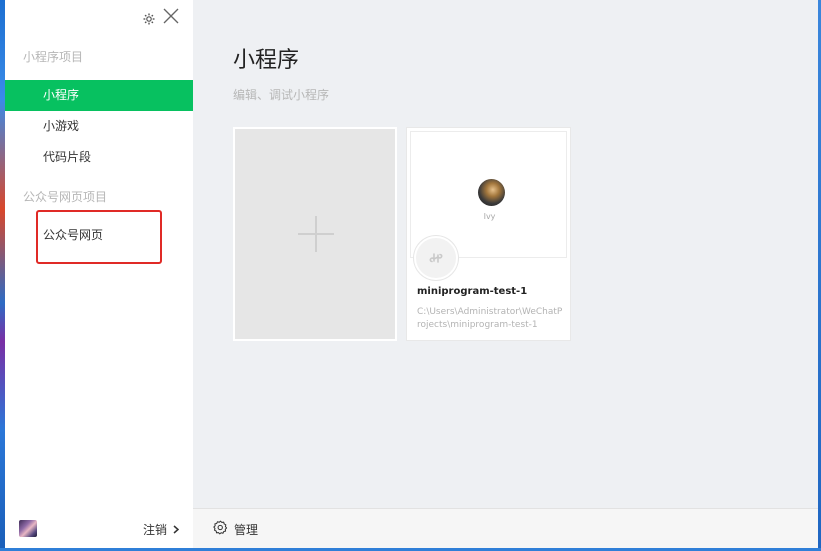  Describe the element at coordinates (266, 60) in the screenshot. I see `page-title: 小程序` at that location.